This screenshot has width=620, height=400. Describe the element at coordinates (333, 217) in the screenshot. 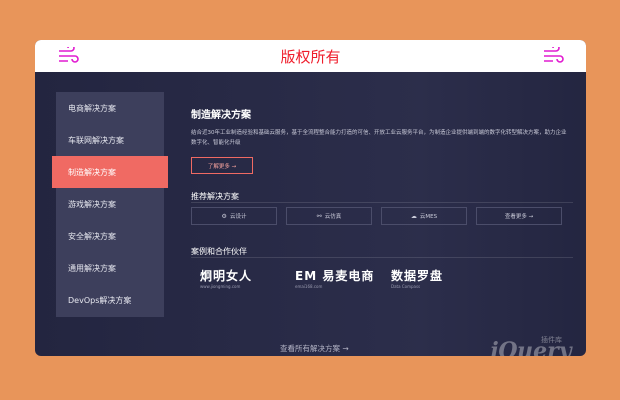

I see `chip-label: 云仿真` at that location.